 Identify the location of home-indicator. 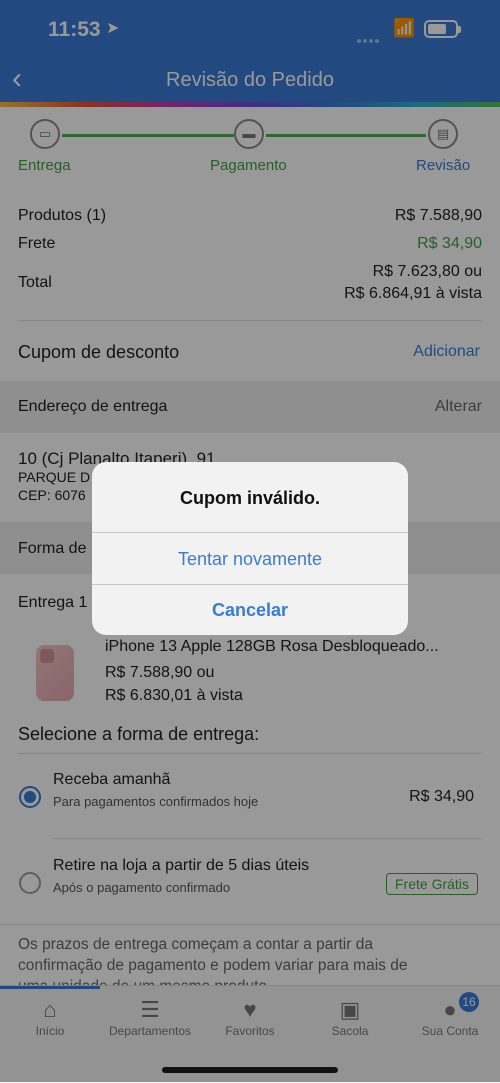
(250, 1070).